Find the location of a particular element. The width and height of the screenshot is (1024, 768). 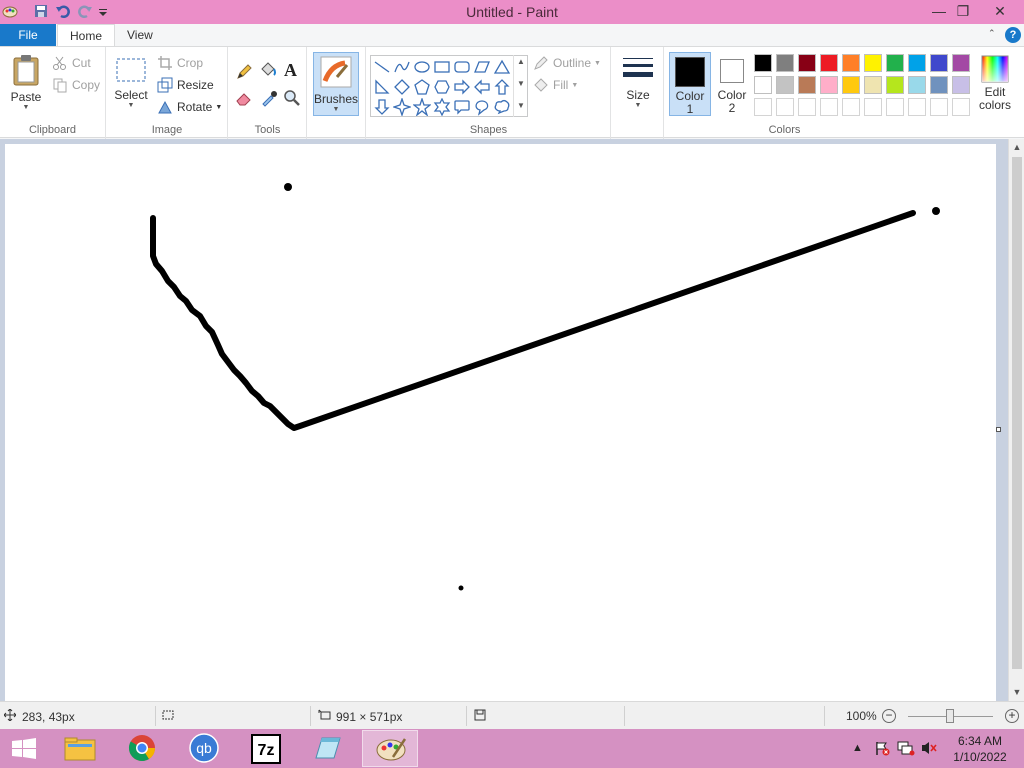

crop-button: Crop is located at coordinates (180, 63).